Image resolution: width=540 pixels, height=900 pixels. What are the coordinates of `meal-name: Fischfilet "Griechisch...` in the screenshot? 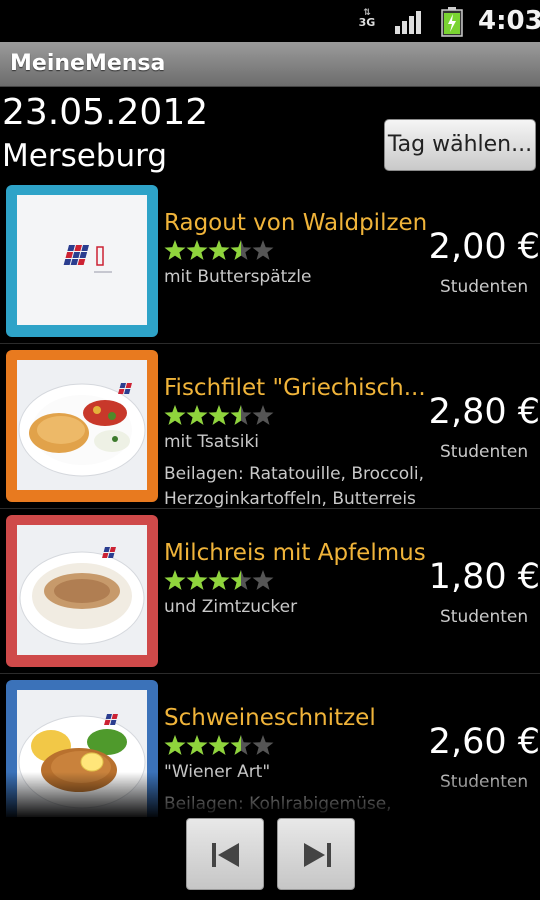 It's located at (295, 388).